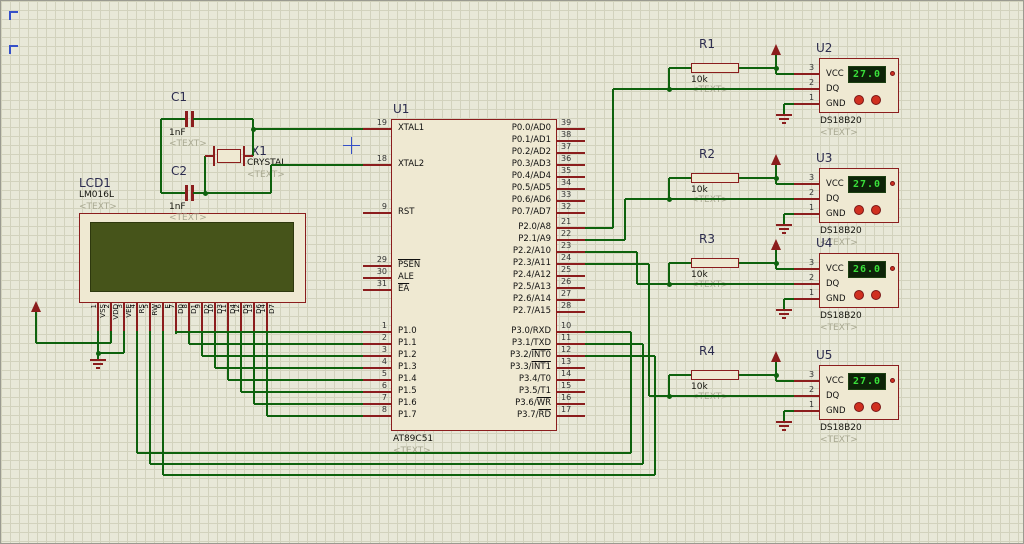  Describe the element at coordinates (377, 213) in the screenshot. I see `pin-stub-RST` at that location.